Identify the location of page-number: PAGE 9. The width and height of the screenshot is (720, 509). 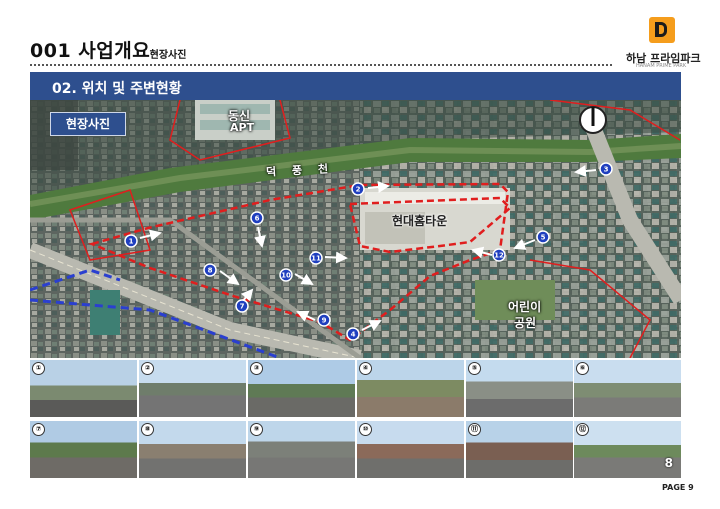
(678, 487).